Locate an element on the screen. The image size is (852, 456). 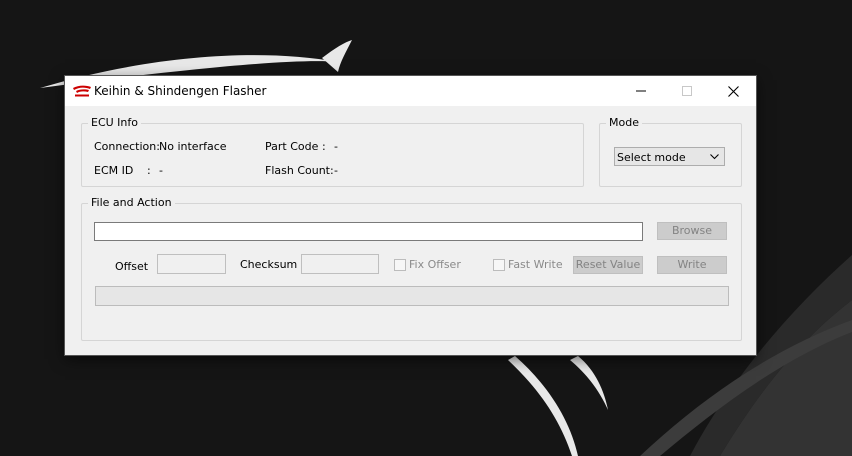
mode-group-title: Mode is located at coordinates (624, 122).